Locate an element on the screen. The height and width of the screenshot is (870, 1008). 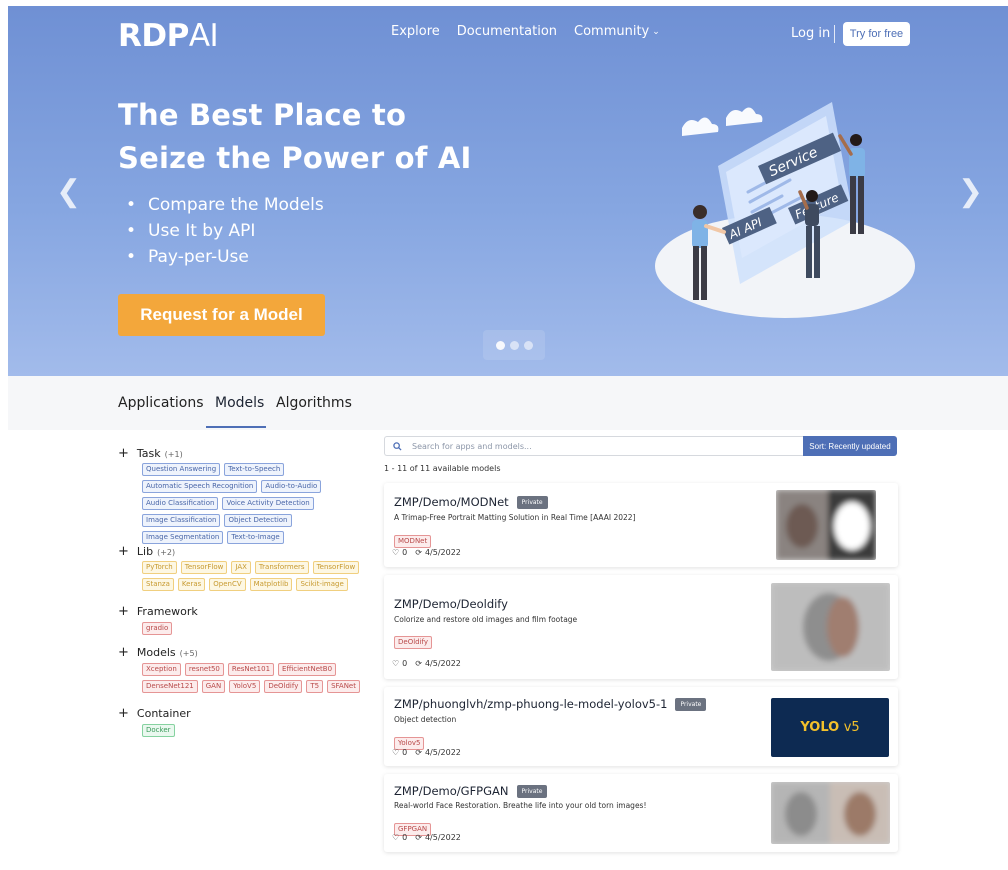
model-card-title: ZMP/Demo/GFPGAN Private is located at coordinates (471, 791).